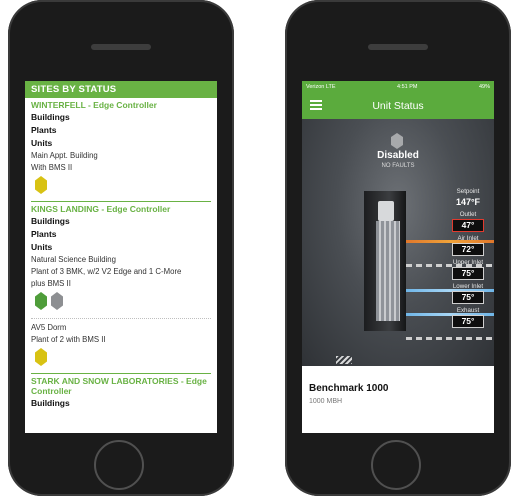 This screenshot has width=517, height=497. I want to click on unit-note: With BMS II, so click(52, 167).